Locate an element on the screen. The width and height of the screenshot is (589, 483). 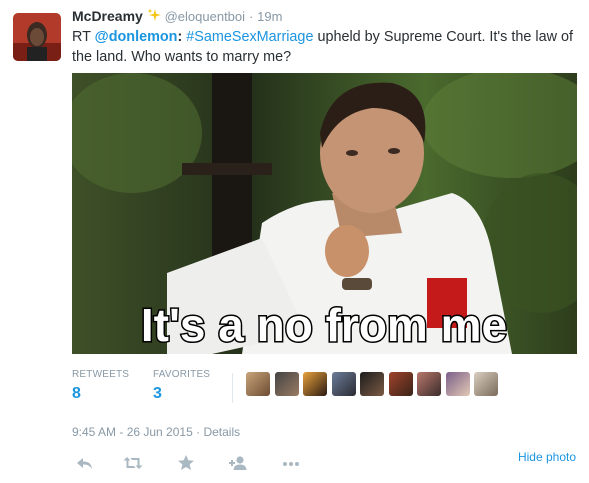
retweets-label: RETWEETS is located at coordinates (101, 374).